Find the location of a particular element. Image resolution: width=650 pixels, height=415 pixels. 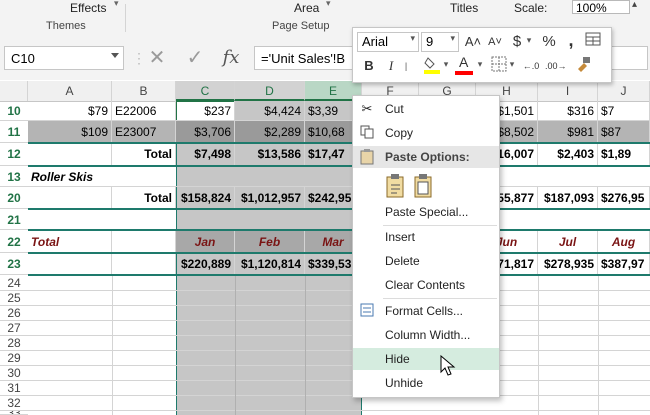

increase-decimal-icon: ←.0 is located at coordinates (531, 66).